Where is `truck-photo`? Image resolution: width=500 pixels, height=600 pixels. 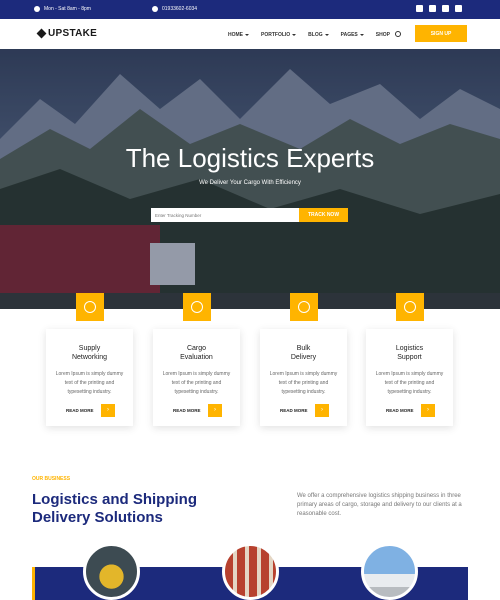 truck-photo is located at coordinates (389, 571).